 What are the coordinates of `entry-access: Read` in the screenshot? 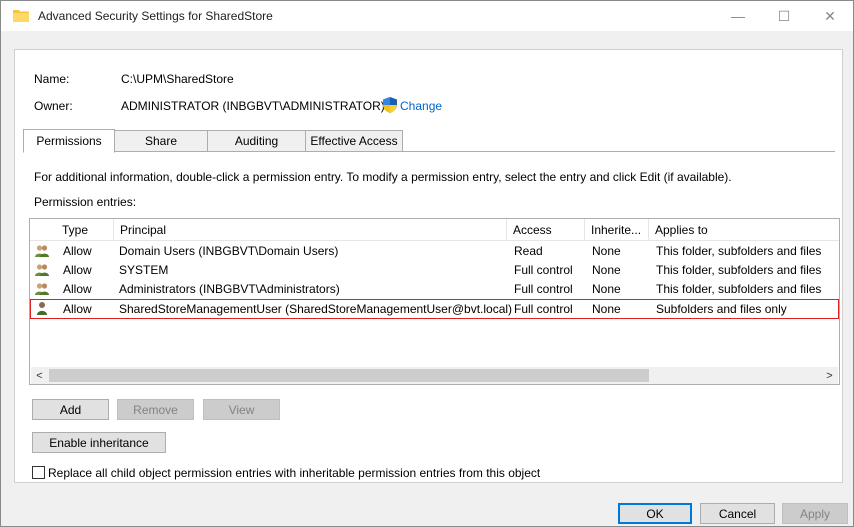 It's located at (528, 251).